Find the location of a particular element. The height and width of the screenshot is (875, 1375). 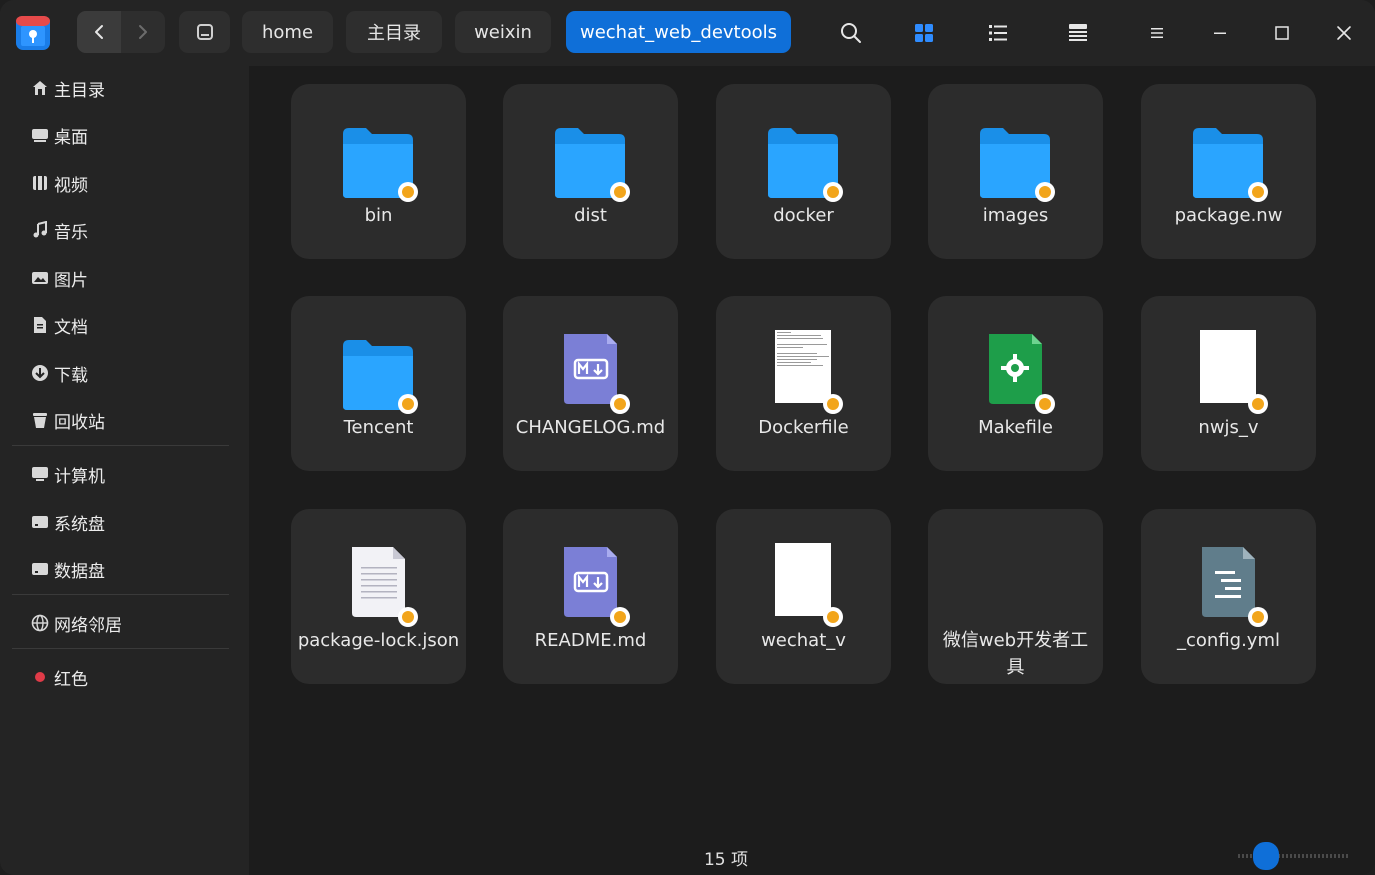

file-name: Dockerfile is located at coordinates (803, 427).